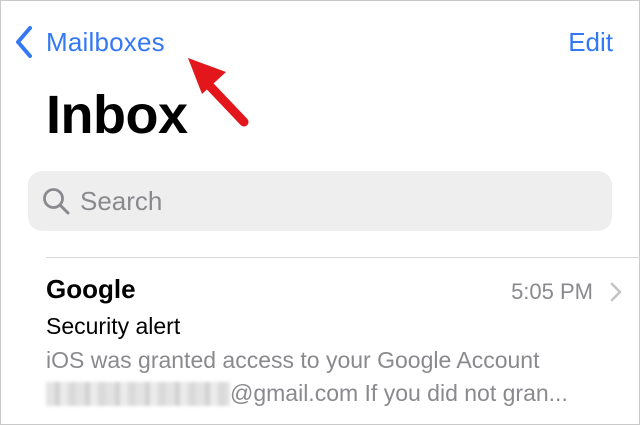 The width and height of the screenshot is (640, 425). Describe the element at coordinates (91, 289) in the screenshot. I see `message-sender: Google` at that location.